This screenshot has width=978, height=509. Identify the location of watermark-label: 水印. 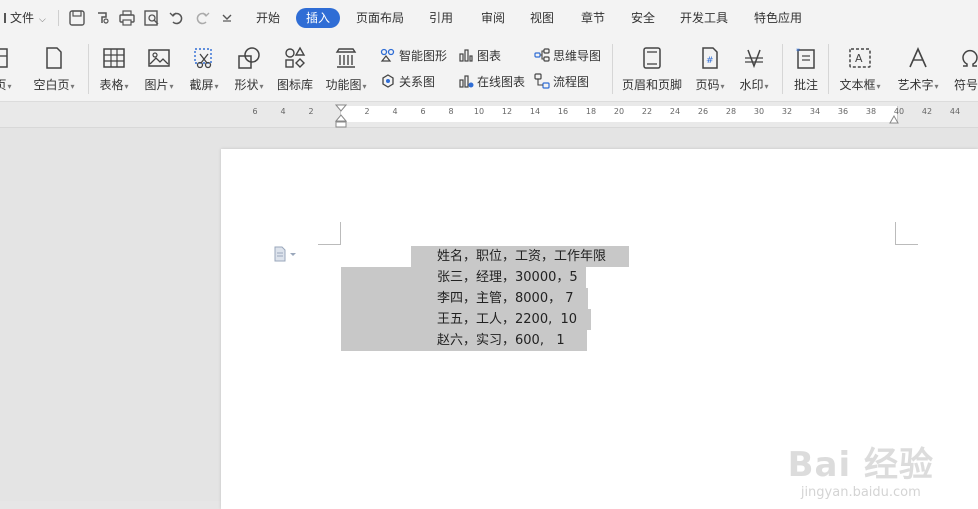
(751, 85).